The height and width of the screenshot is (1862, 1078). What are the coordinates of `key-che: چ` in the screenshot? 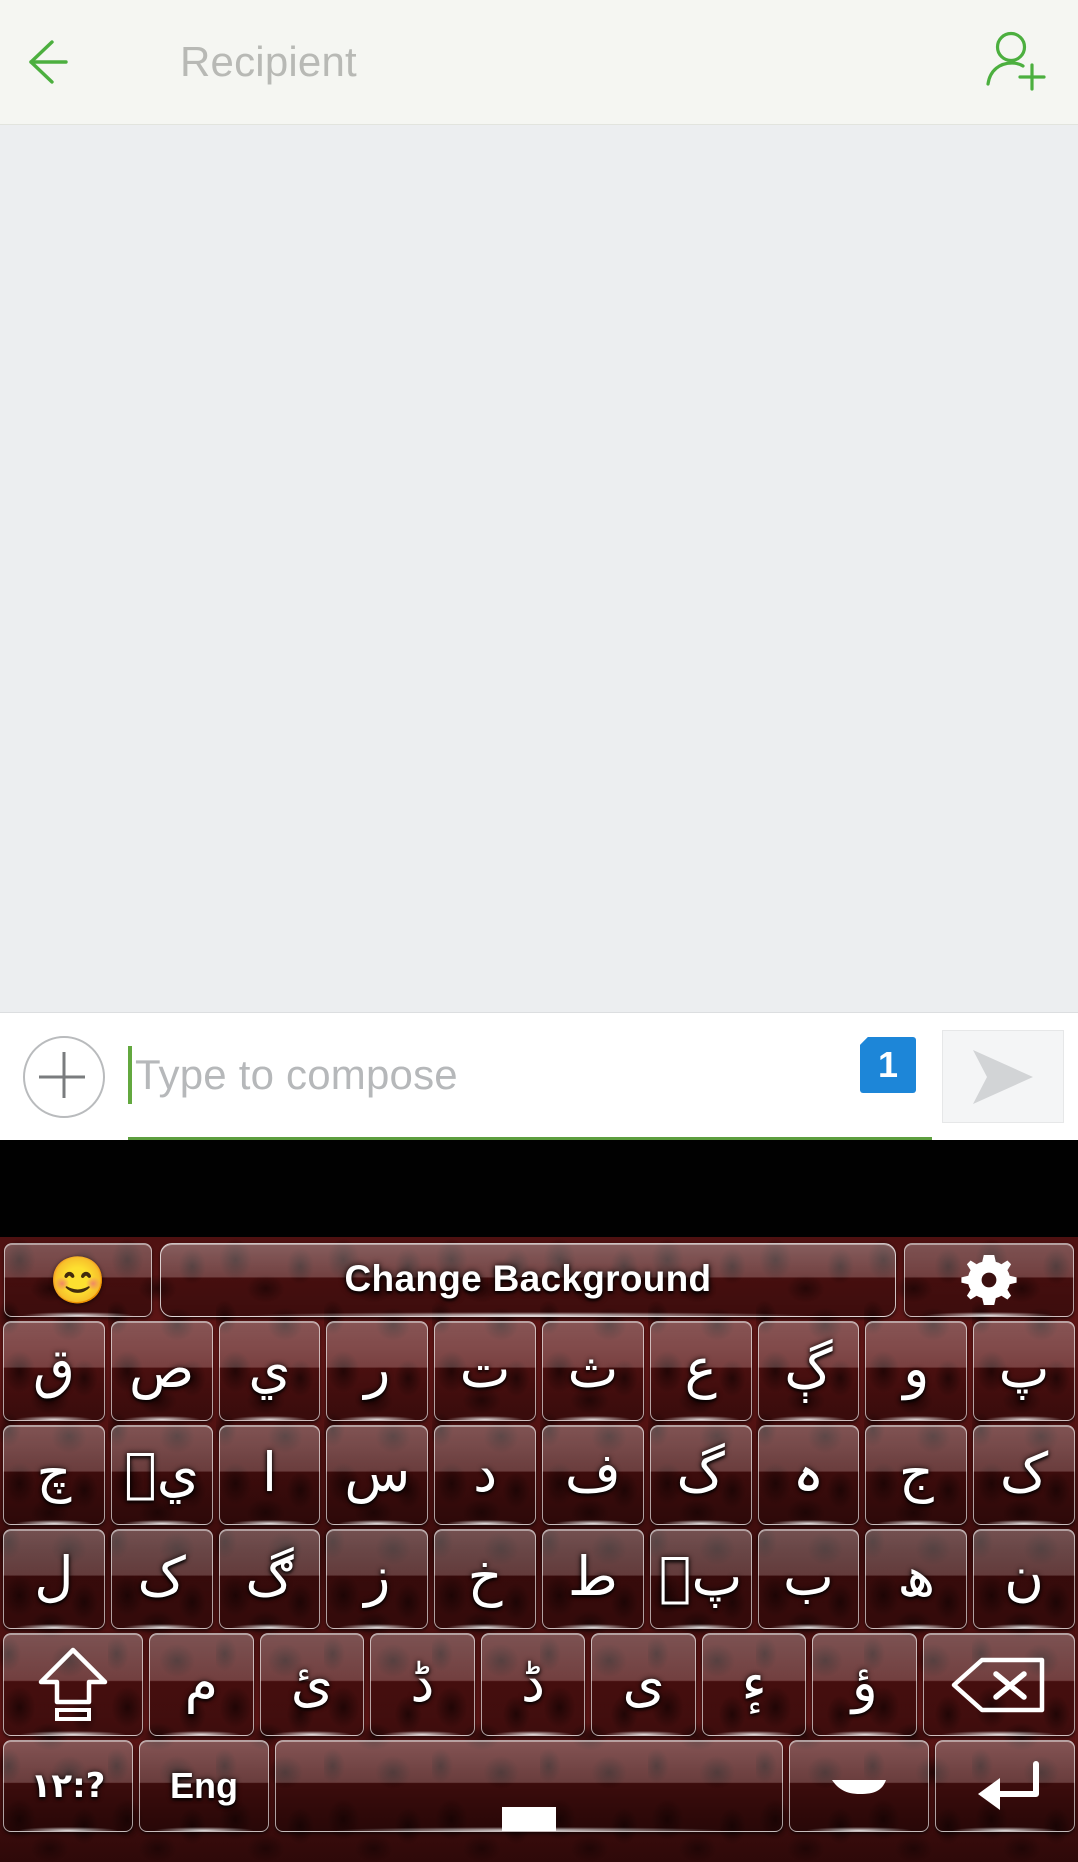 It's located at (54, 1475).